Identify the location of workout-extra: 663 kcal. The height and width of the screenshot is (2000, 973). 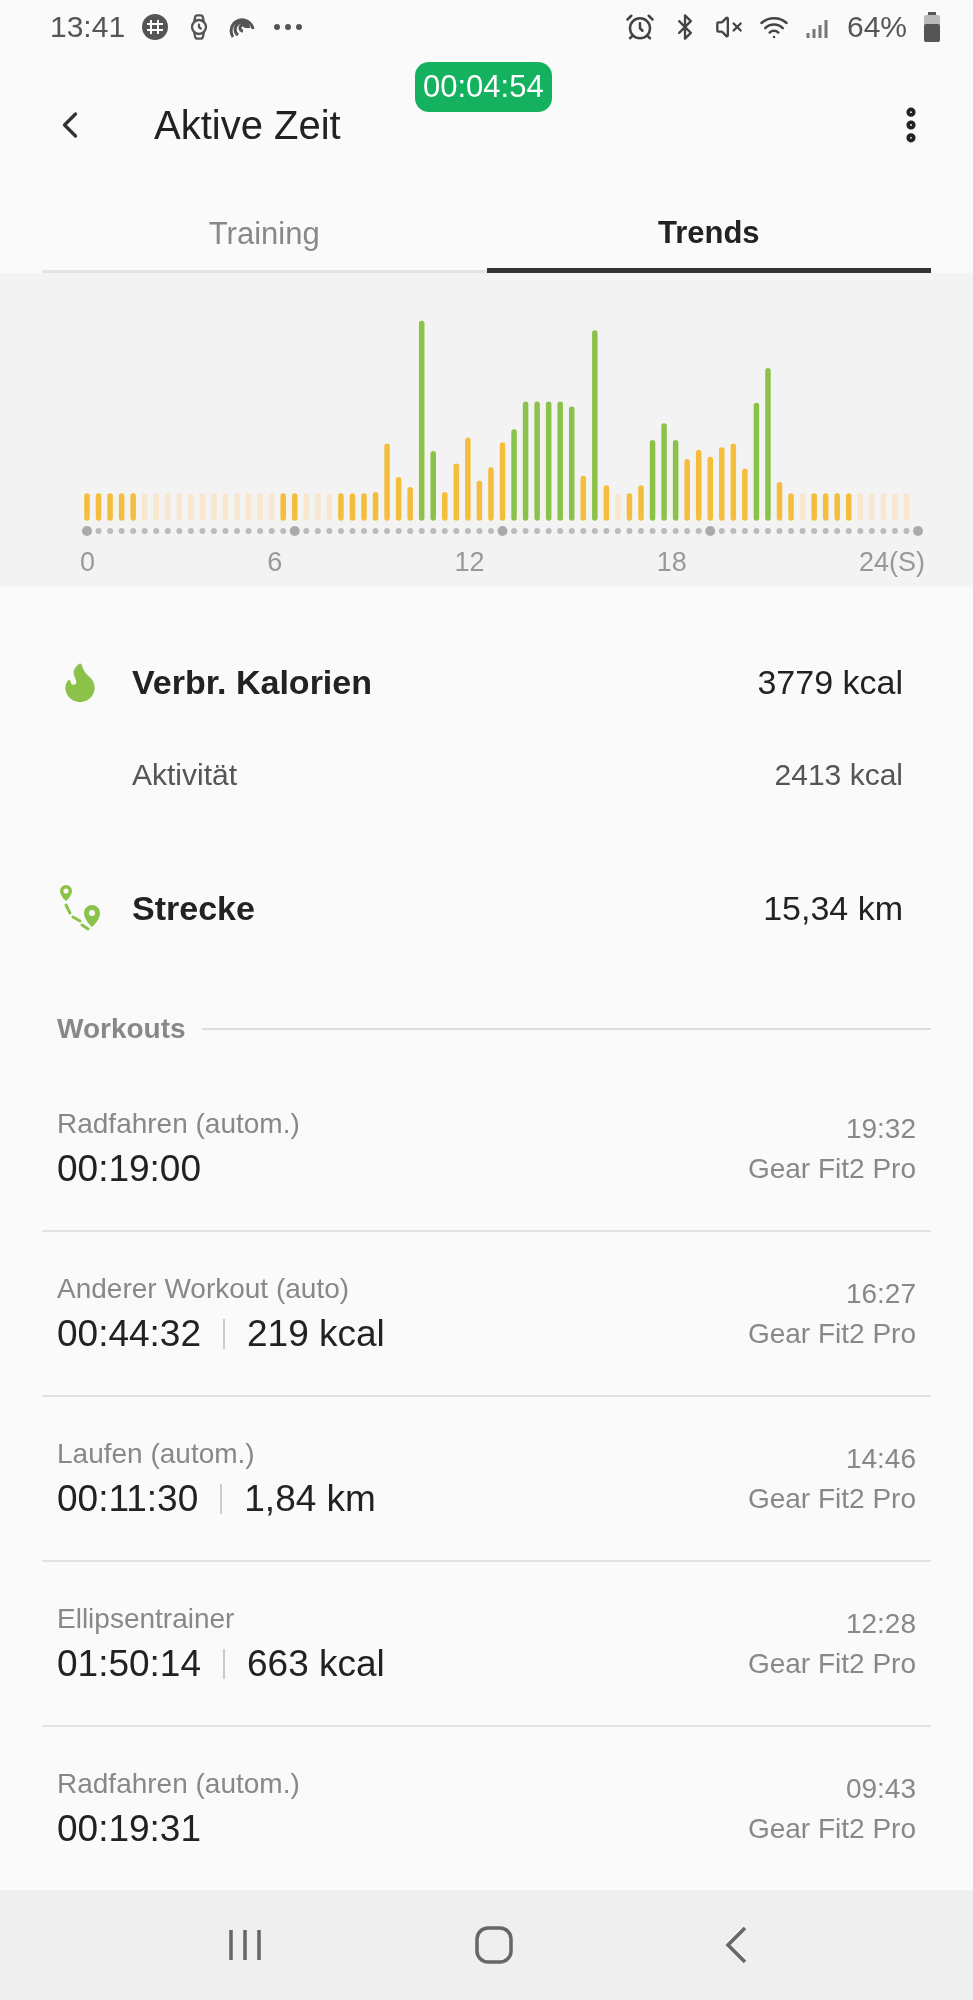
(316, 1663).